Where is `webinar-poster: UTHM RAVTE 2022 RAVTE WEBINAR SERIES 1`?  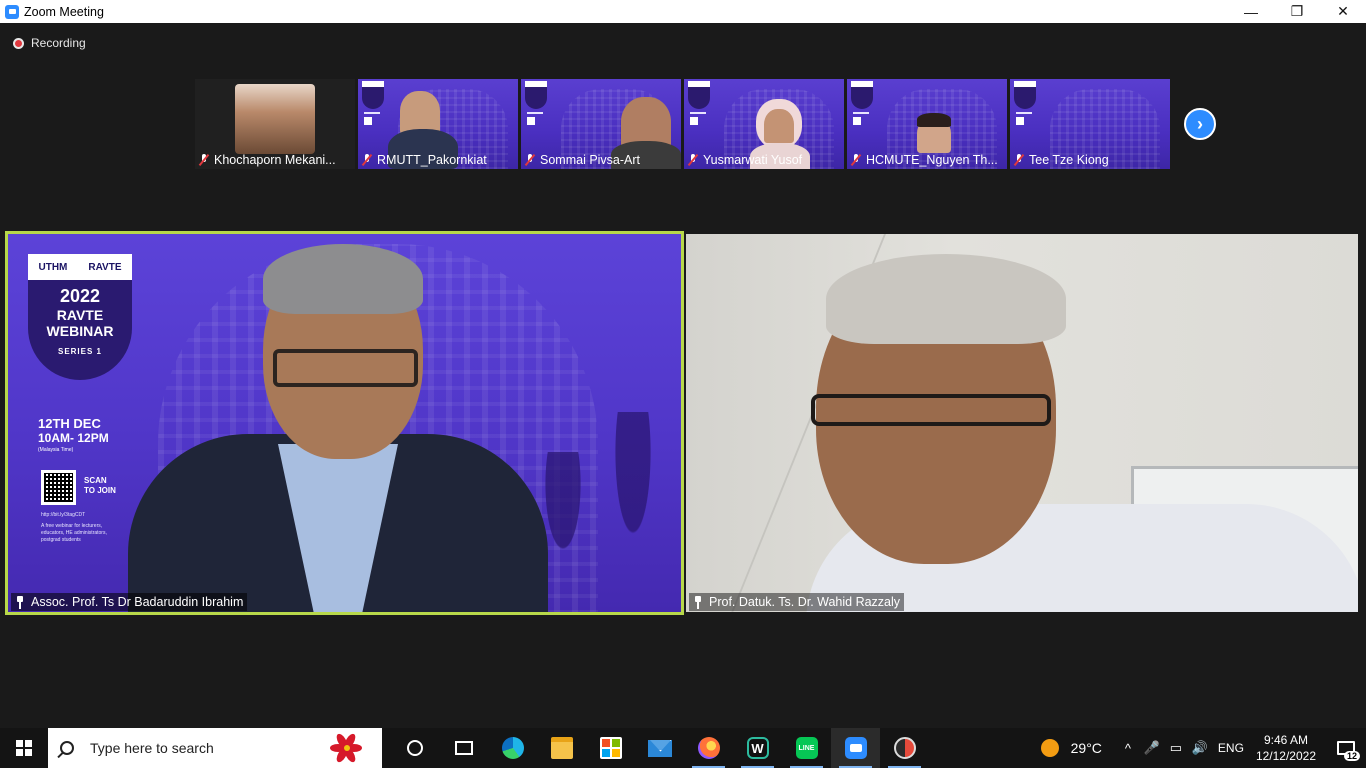
webinar-poster: UTHM RAVTE 2022 RAVTE WEBINAR SERIES 1 is located at coordinates (80, 308).